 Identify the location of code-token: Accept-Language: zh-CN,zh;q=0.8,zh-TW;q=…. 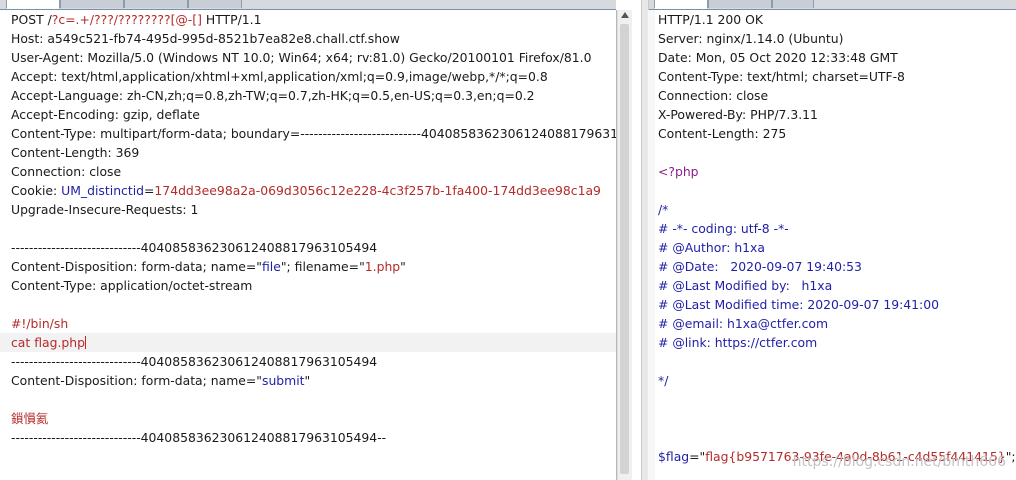
(273, 95).